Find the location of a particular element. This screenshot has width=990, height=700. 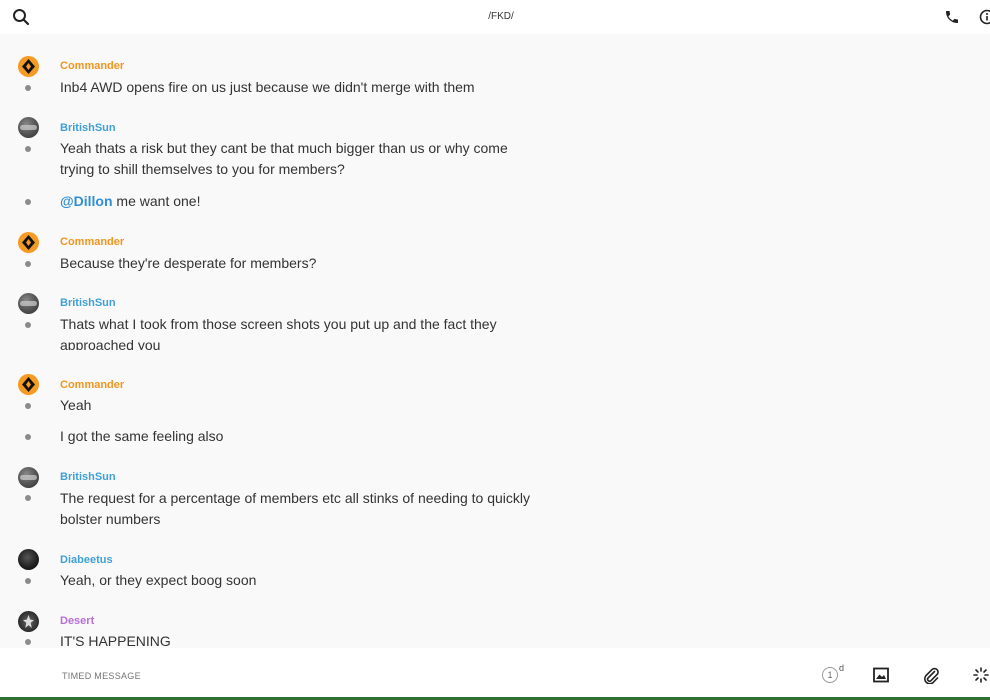

chat-header: /FKD/ is located at coordinates (495, 17).